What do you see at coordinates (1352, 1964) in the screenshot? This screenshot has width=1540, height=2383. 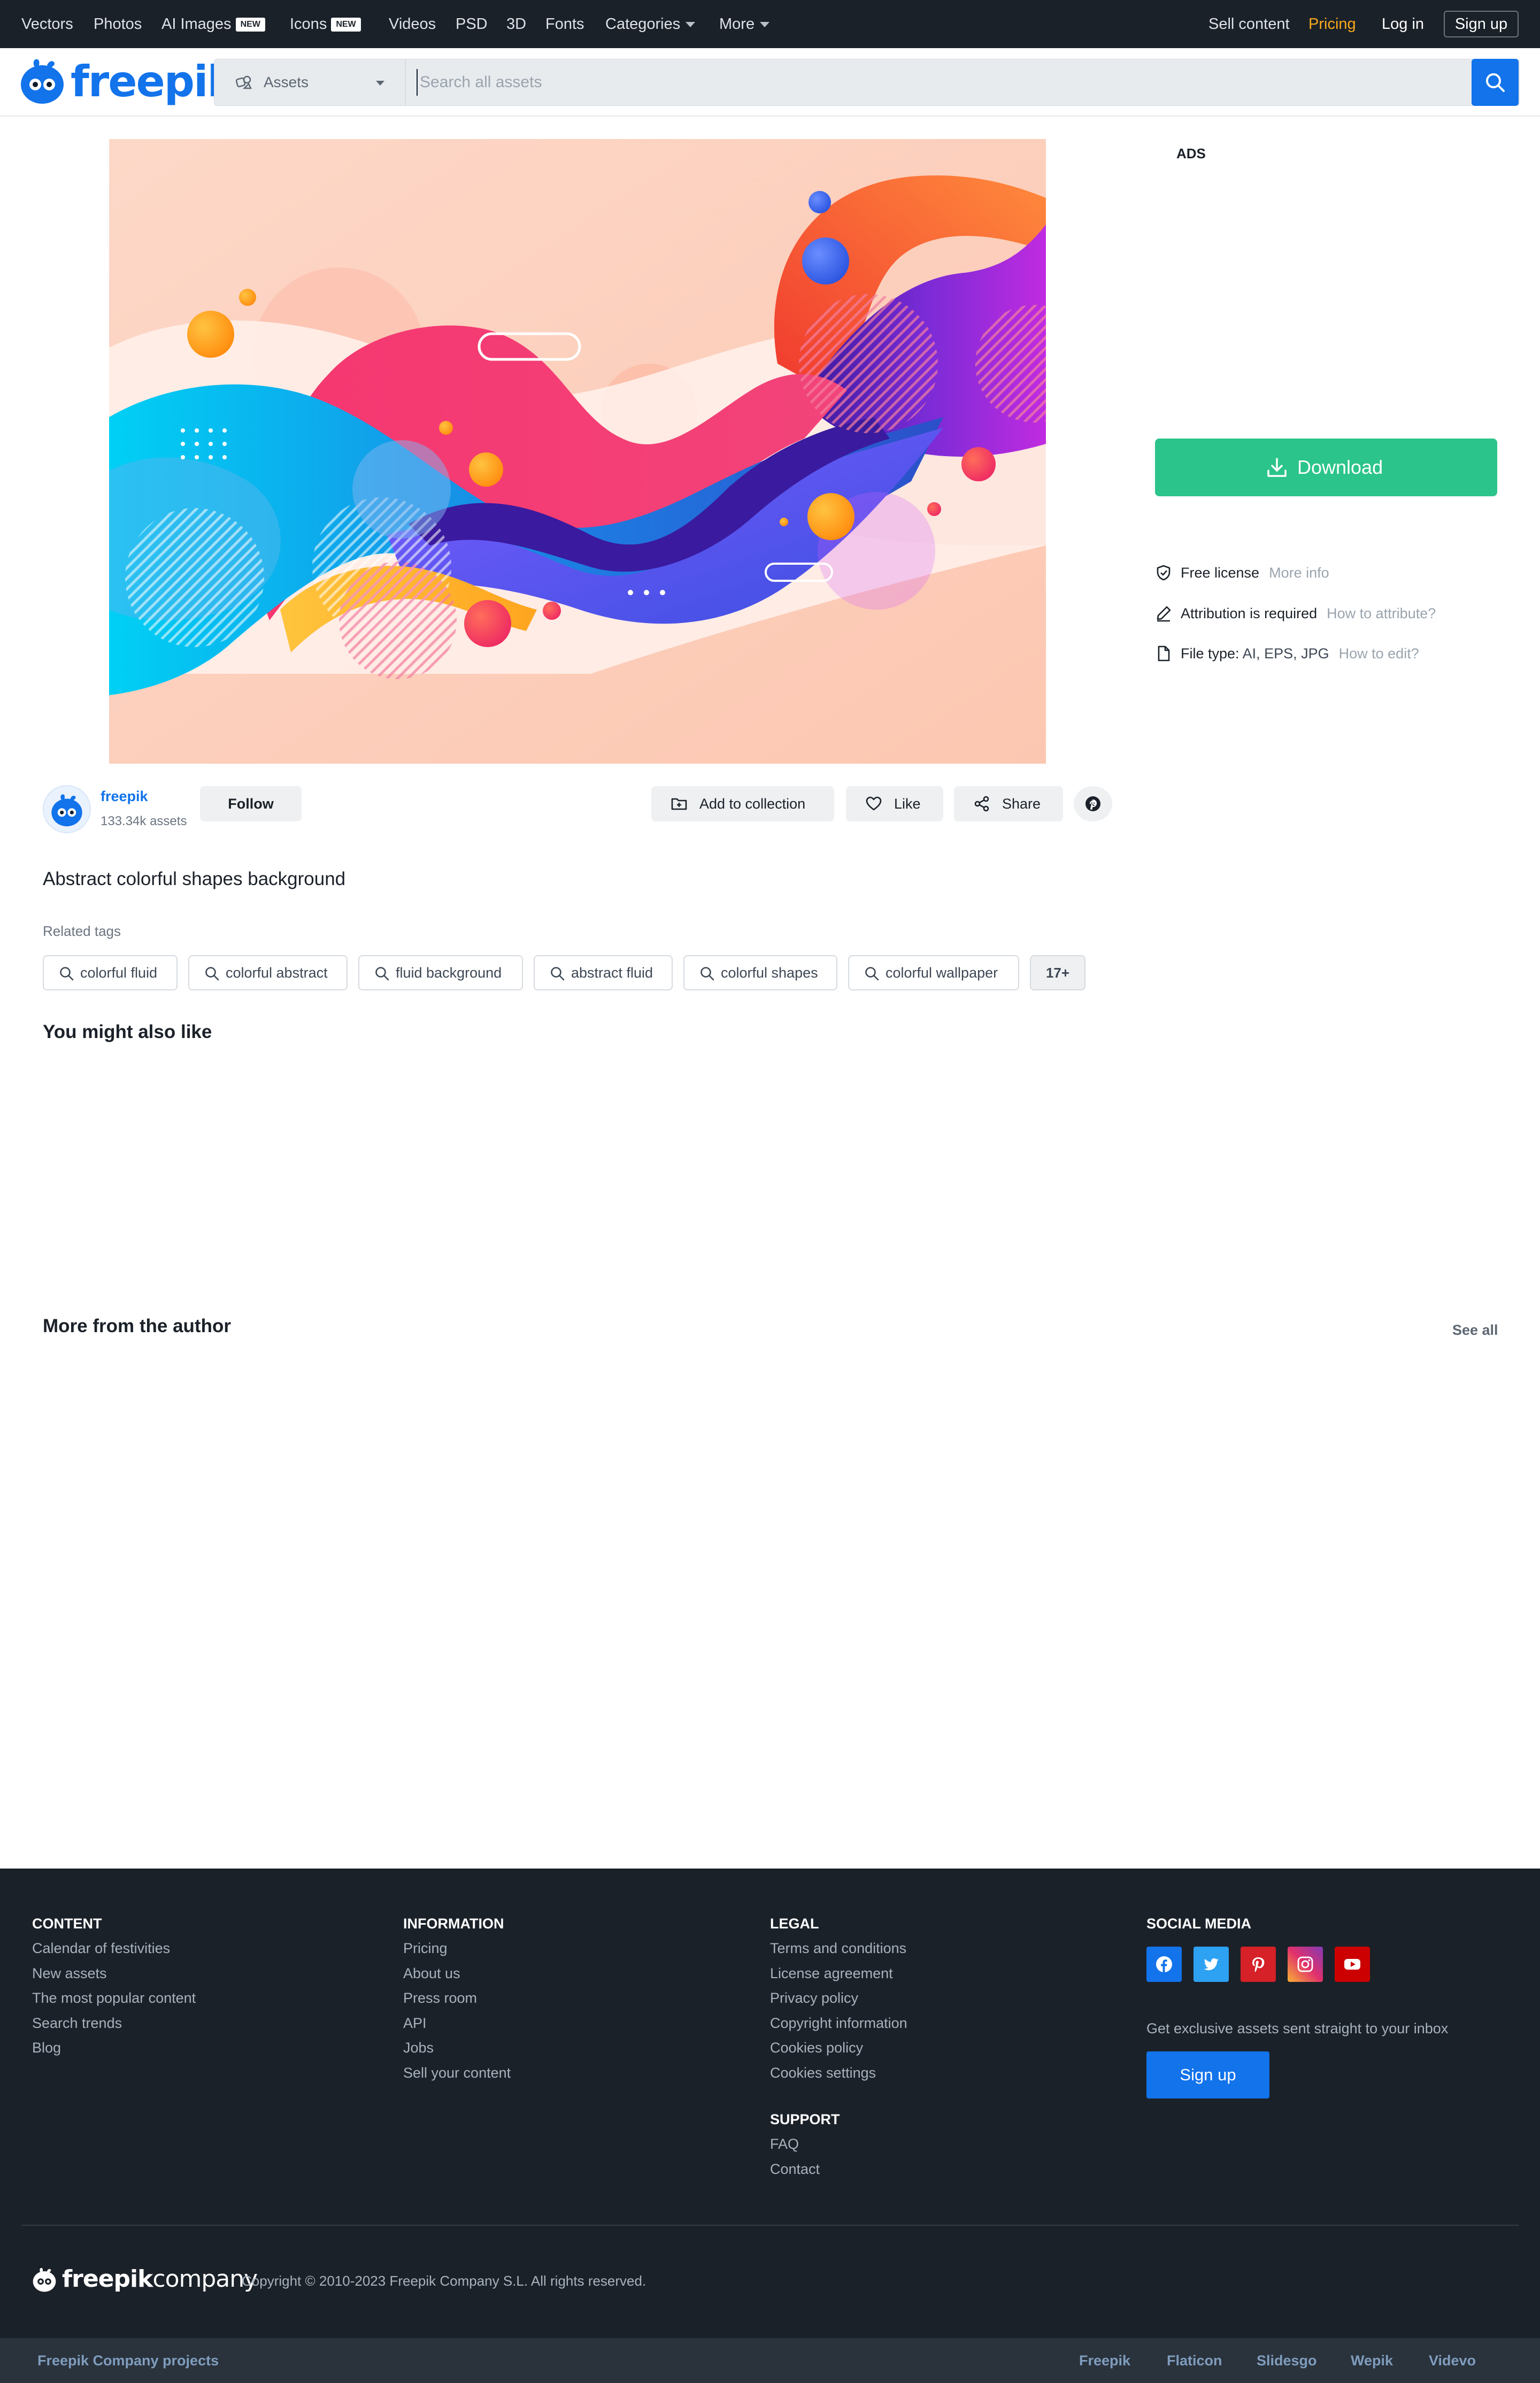 I see `youtube-button` at bounding box center [1352, 1964].